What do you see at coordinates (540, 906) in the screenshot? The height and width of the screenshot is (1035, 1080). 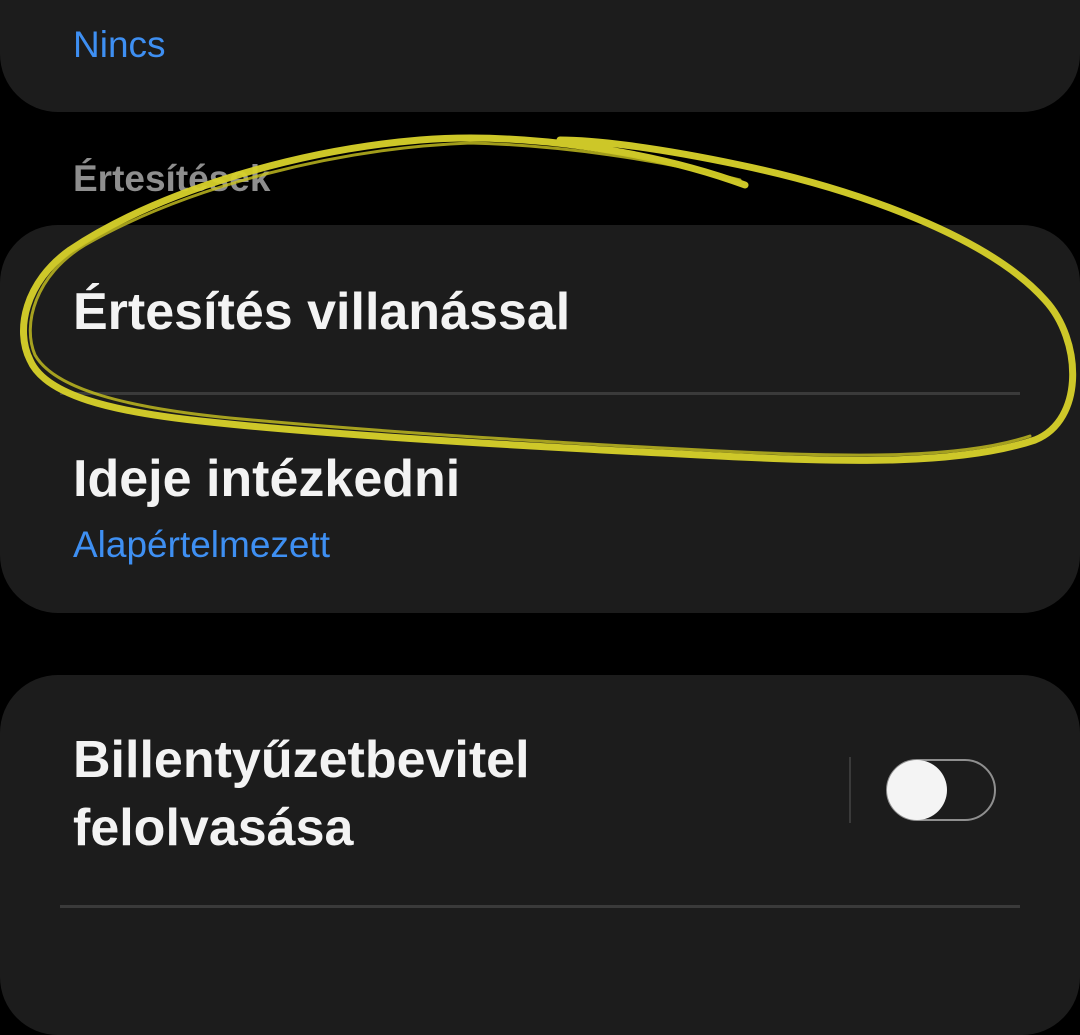 I see `divider` at bounding box center [540, 906].